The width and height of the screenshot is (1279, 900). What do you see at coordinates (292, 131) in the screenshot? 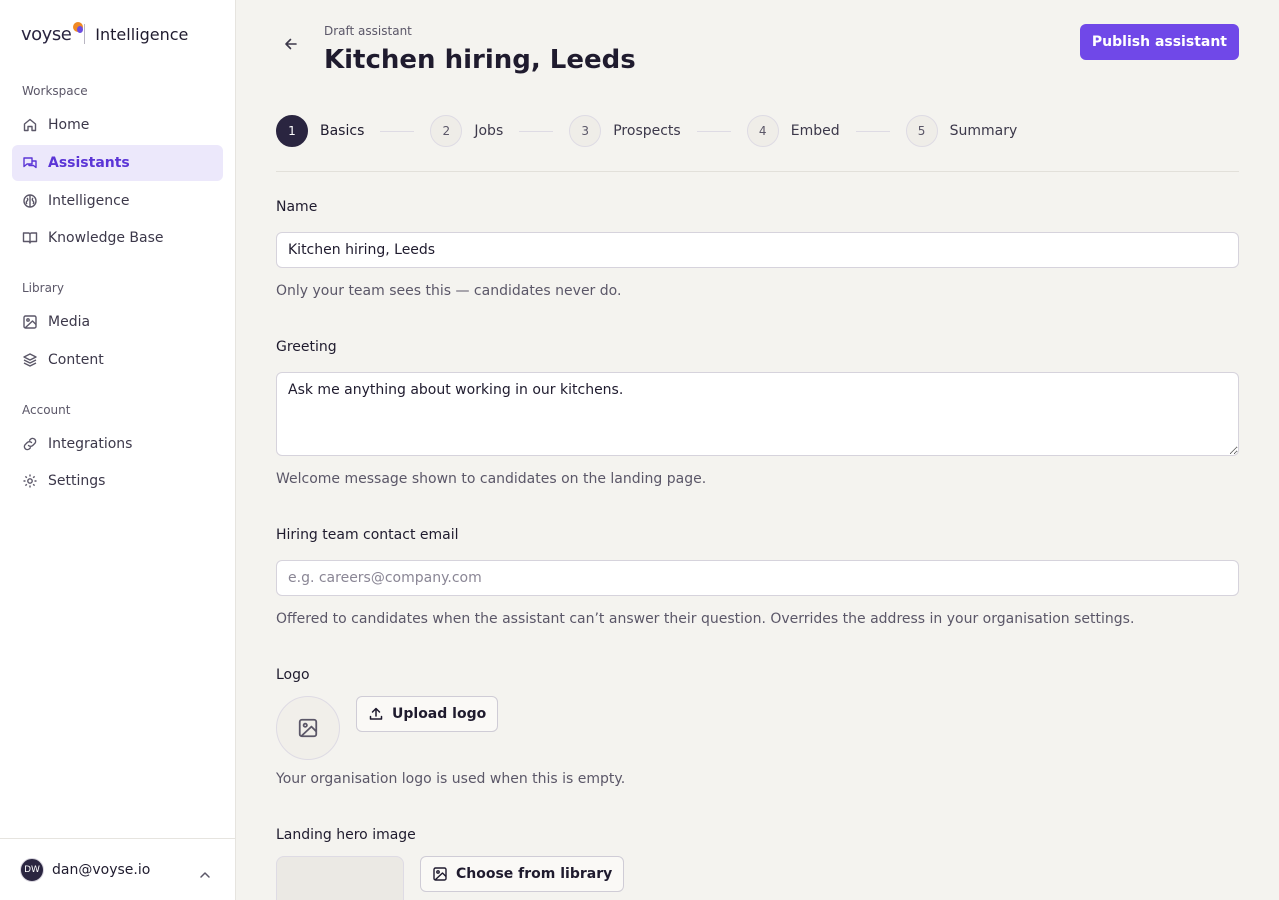
I see `step-number: 1` at bounding box center [292, 131].